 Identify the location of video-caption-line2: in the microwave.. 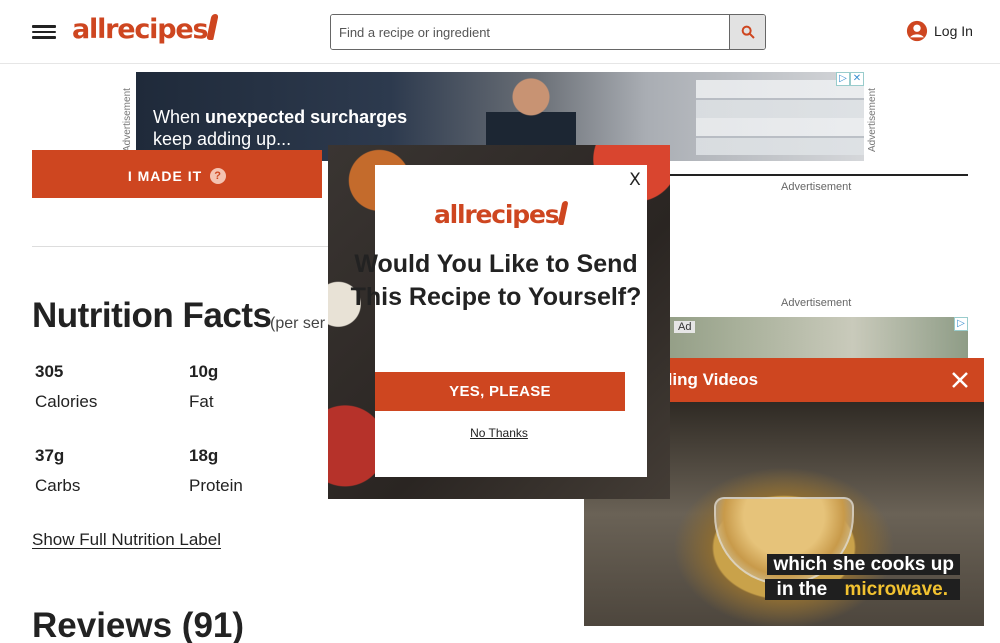
(784, 590).